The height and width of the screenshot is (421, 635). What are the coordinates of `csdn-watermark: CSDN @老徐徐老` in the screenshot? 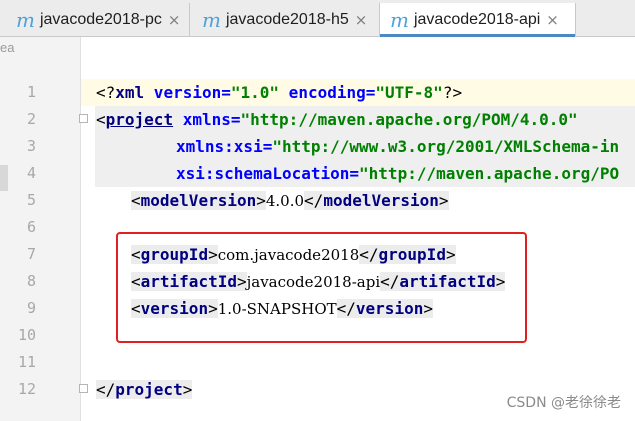 It's located at (563, 403).